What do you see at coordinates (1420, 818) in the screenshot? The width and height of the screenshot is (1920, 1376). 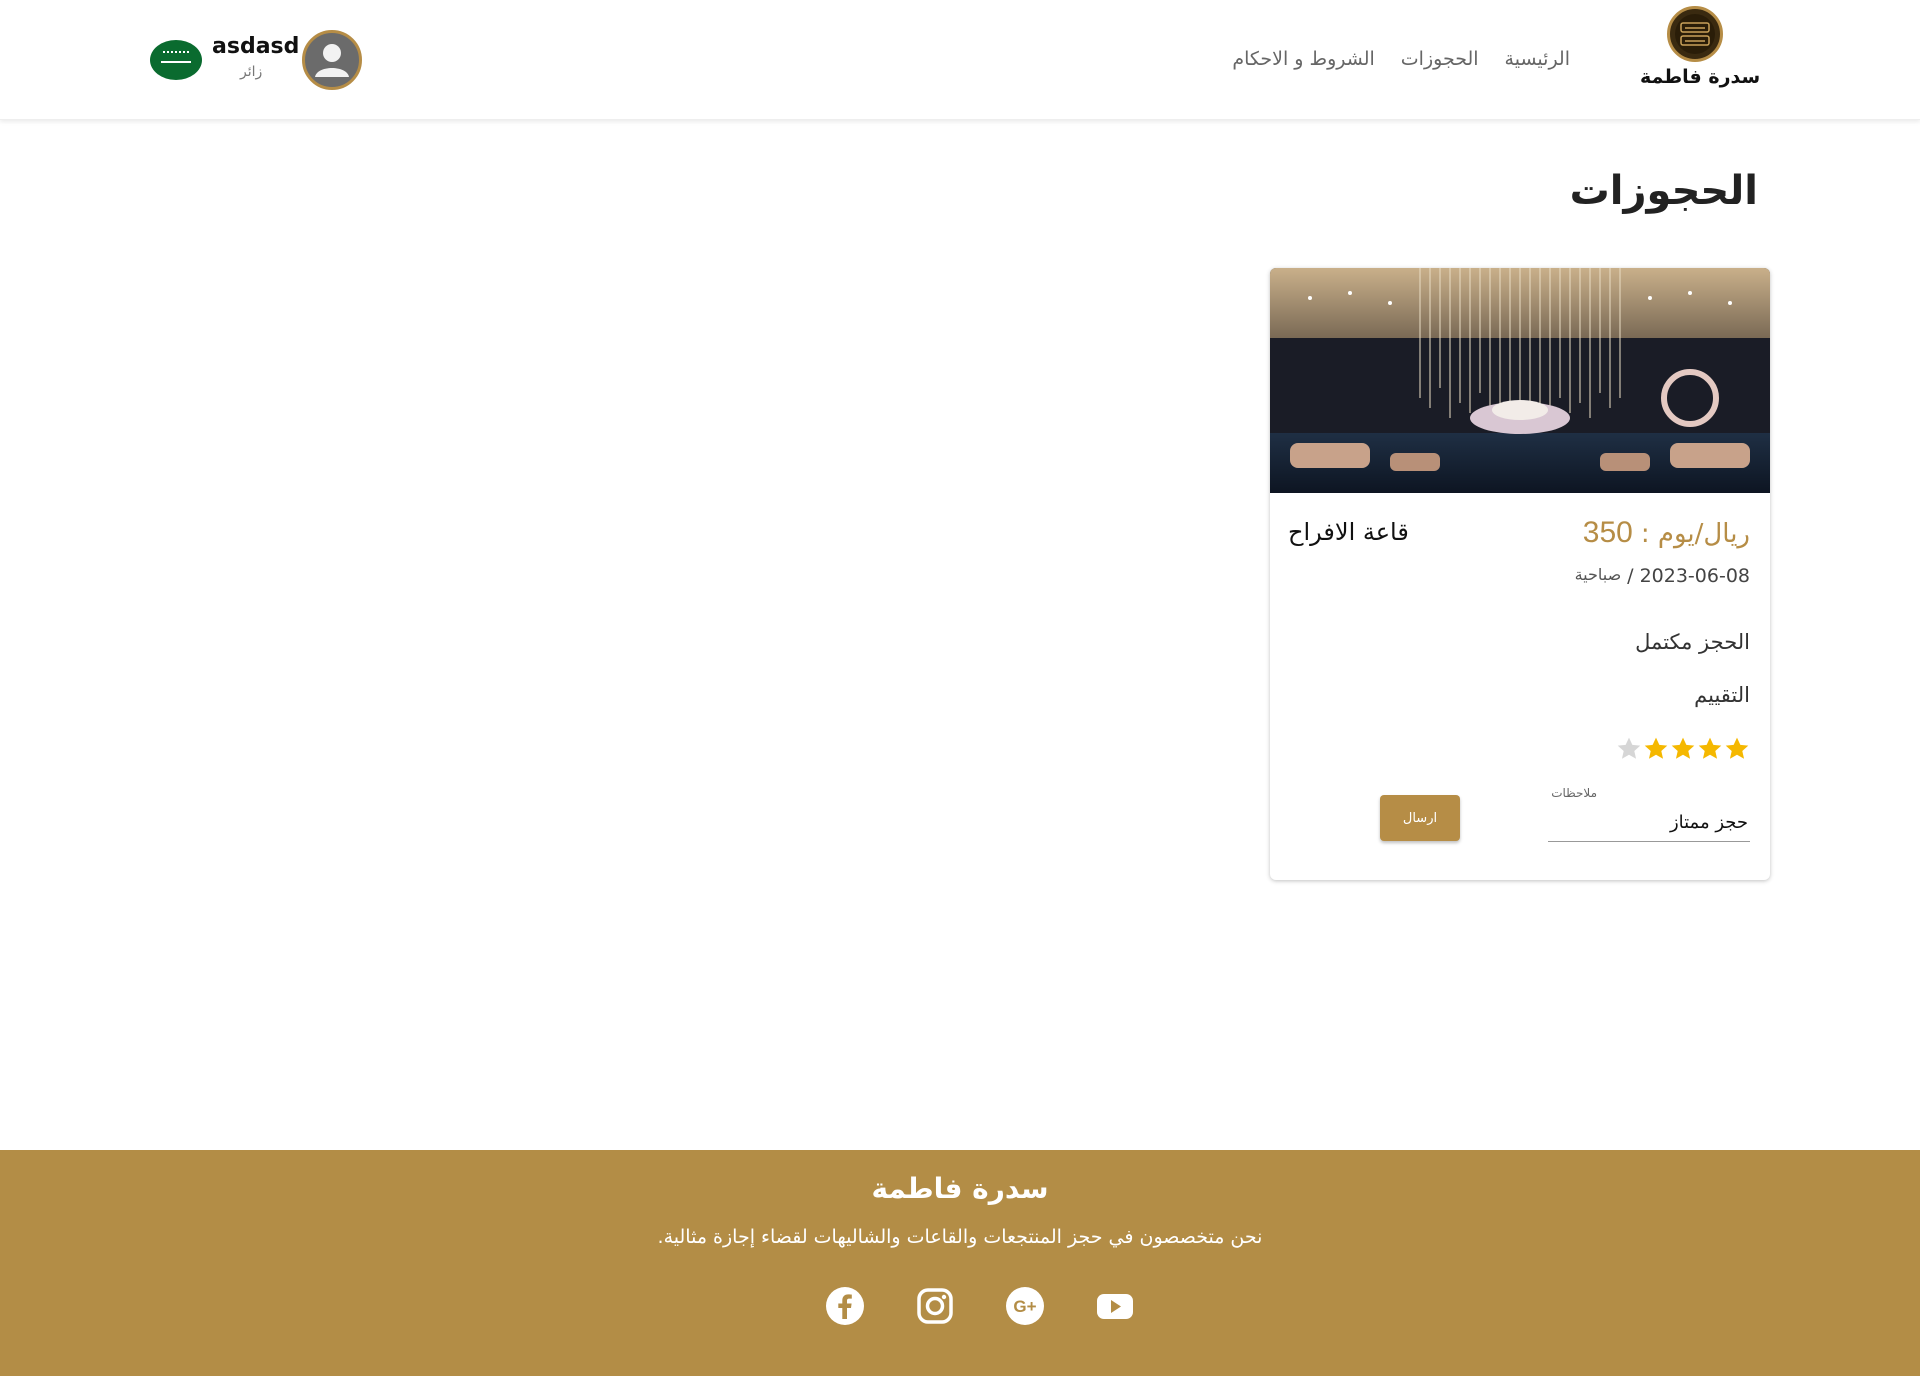 I see `send-button: ارسال` at bounding box center [1420, 818].